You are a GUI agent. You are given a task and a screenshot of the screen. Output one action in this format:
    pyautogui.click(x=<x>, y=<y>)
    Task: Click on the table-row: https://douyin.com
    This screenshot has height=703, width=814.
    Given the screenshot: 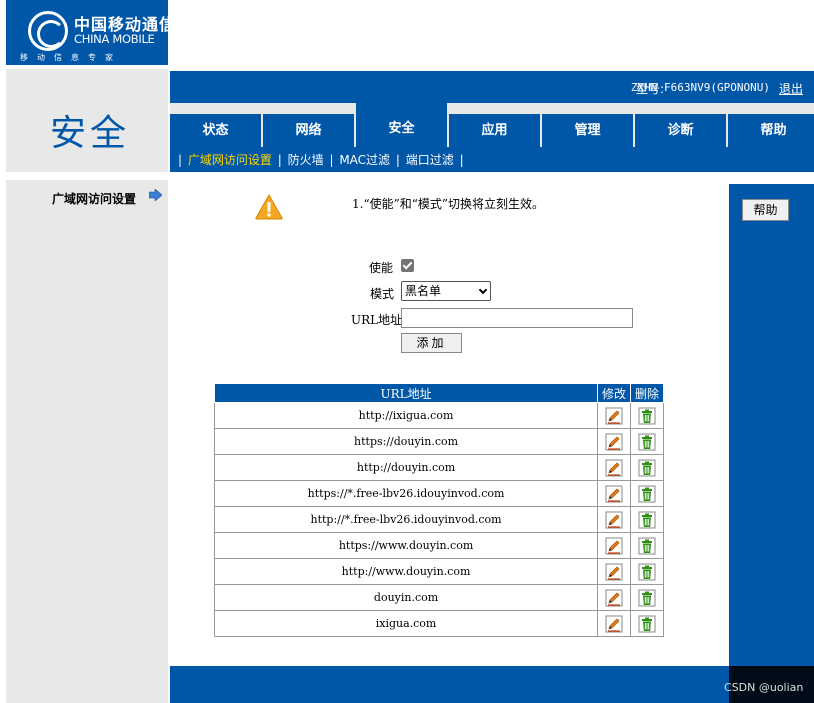 What is the action you would take?
    pyautogui.click(x=438, y=441)
    